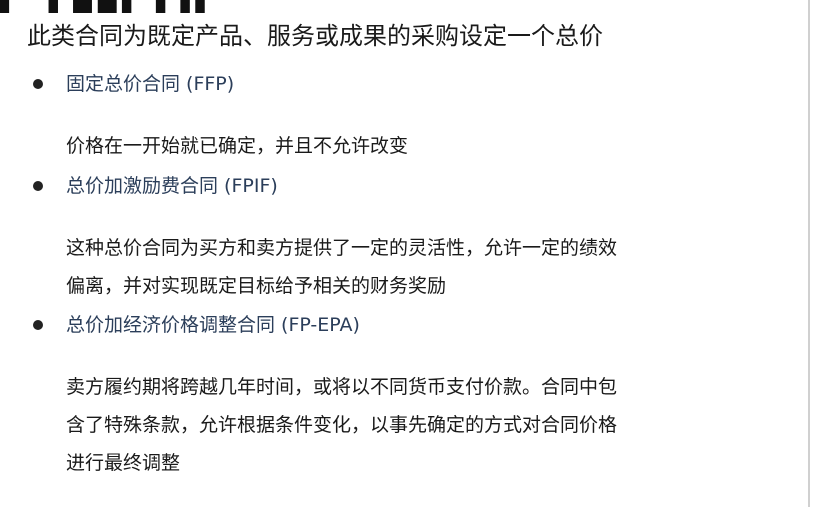  What do you see at coordinates (342, 425) in the screenshot?
I see `description-line: 含了特殊条款，允许根据条件变化，以事先确定的方式对合同价格` at bounding box center [342, 425].